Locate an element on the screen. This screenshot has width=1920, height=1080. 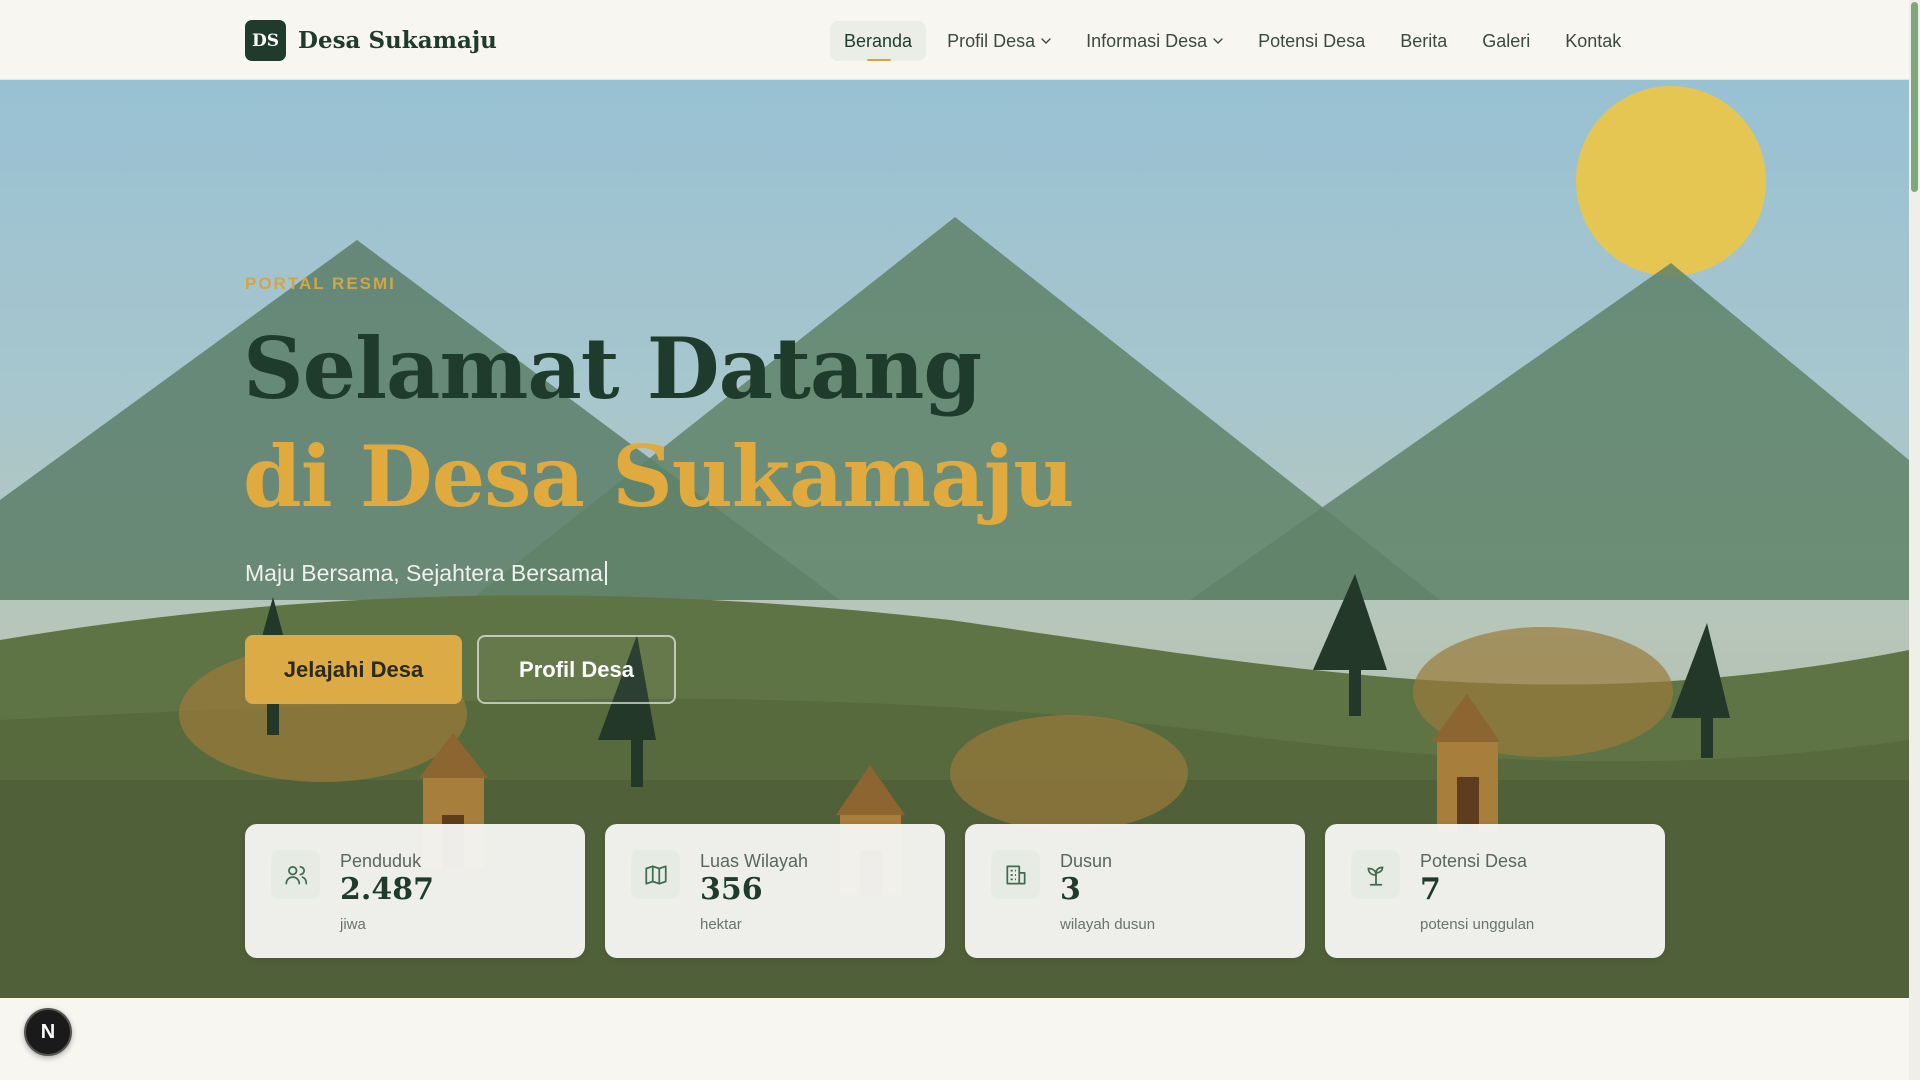
stat-label: Luas Wilayah is located at coordinates (754, 861).